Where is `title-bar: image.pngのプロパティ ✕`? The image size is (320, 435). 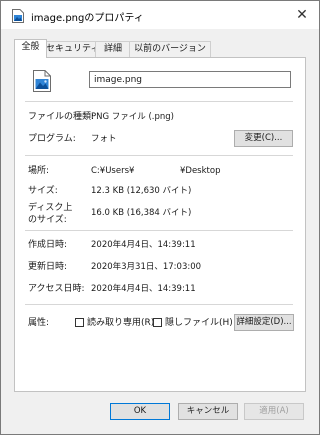 title-bar: image.pngのプロパティ ✕ is located at coordinates (160, 15).